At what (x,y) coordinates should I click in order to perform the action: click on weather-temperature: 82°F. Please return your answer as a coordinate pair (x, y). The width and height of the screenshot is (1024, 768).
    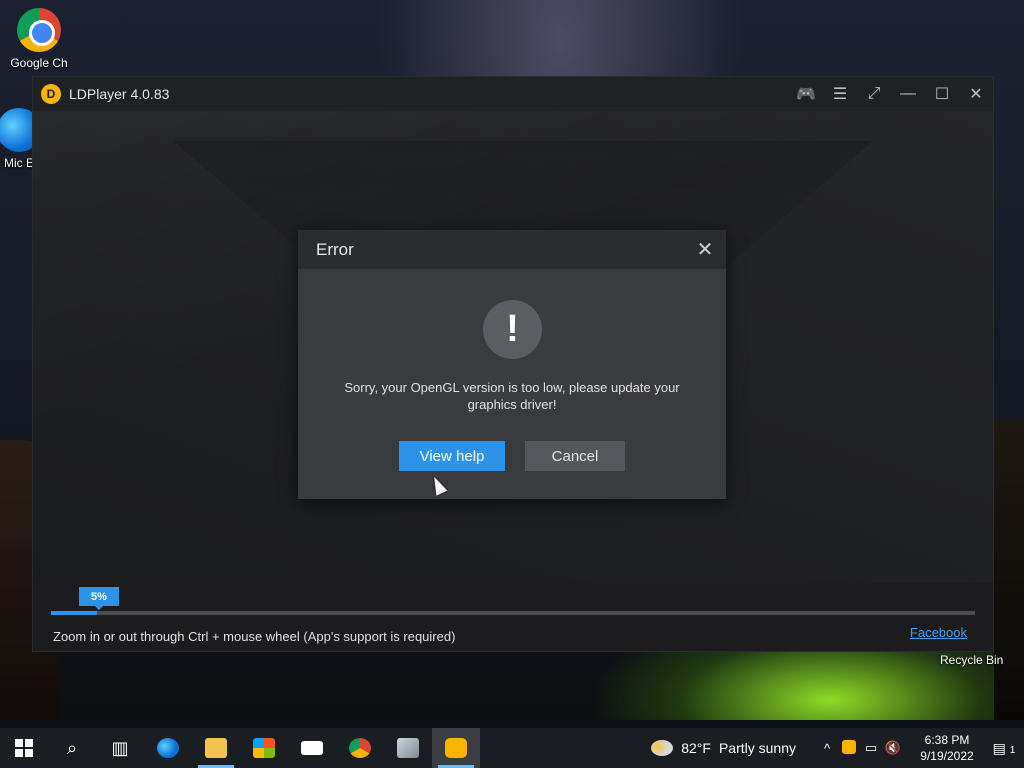
    Looking at the image, I should click on (696, 748).